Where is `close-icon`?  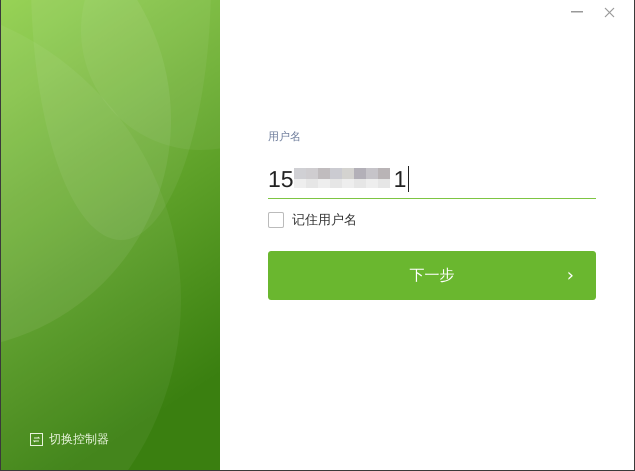
close-icon is located at coordinates (609, 12).